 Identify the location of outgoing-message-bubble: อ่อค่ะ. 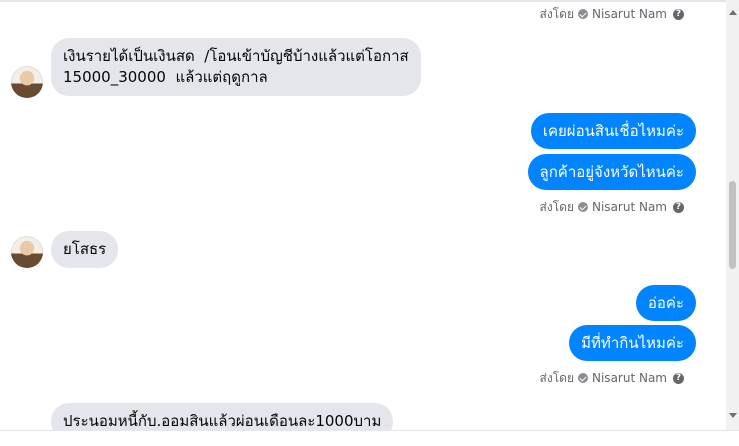
(665, 303).